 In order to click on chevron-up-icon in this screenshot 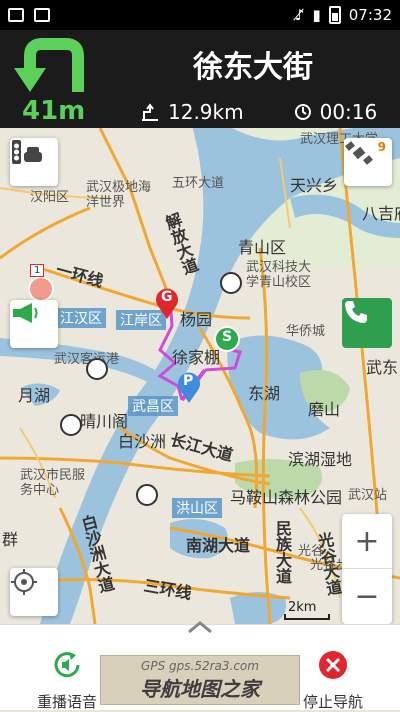, I will do `click(200, 627)`.